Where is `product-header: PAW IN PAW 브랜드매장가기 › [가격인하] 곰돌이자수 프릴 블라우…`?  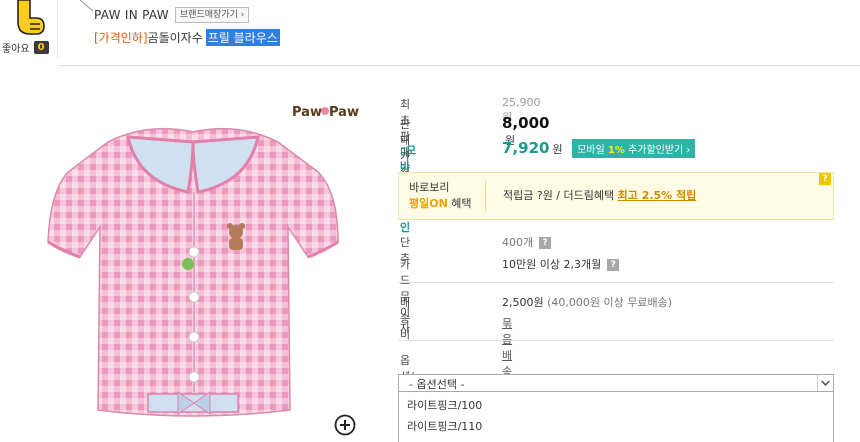 product-header: PAW IN PAW 브랜드매장가기 › [가격인하] 곰돌이자수 프릴 블라우… is located at coordinates (459, 33).